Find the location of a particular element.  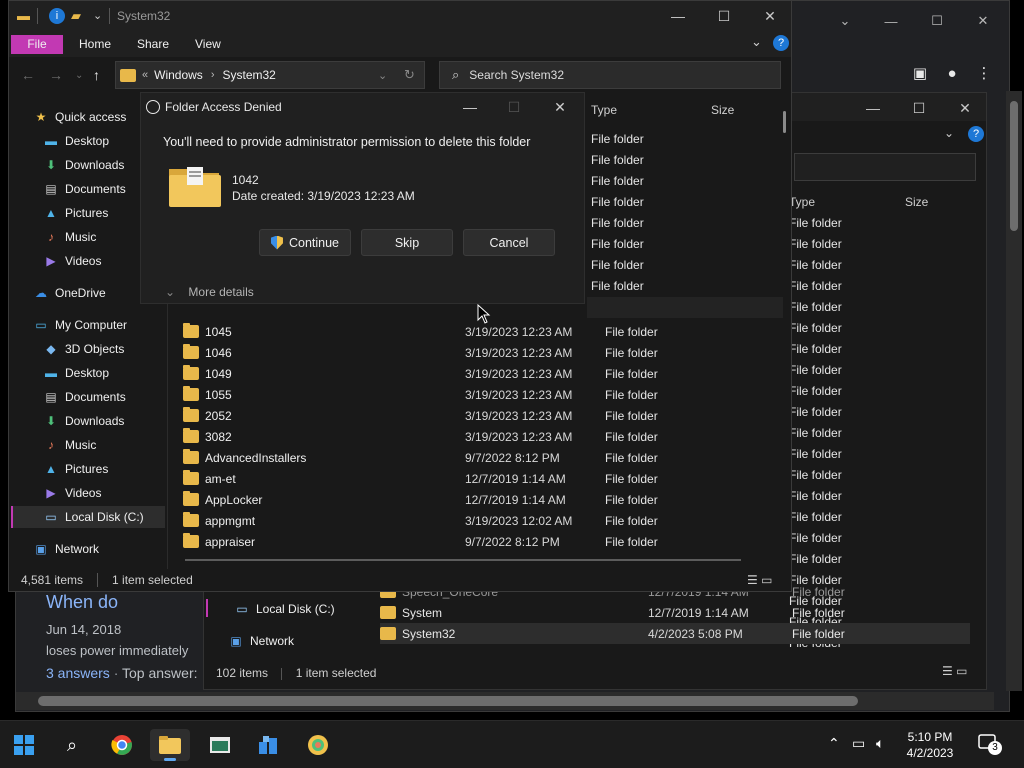

table-row: appmgmt 3/19/2023 12:02 AM File folder is located at coordinates (481, 520).